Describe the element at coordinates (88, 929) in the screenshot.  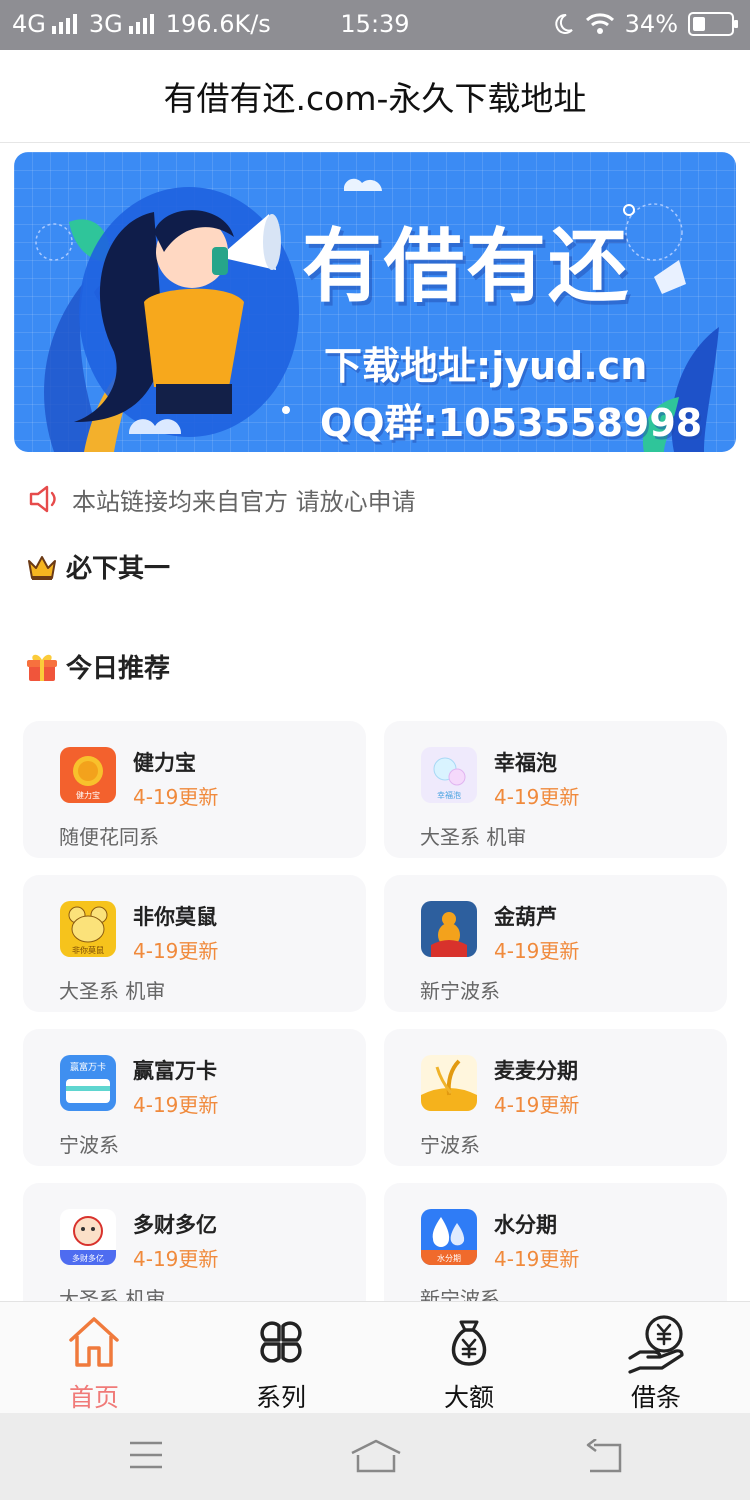
I see `feinimoshu-app-icon: 非你莫鼠` at that location.